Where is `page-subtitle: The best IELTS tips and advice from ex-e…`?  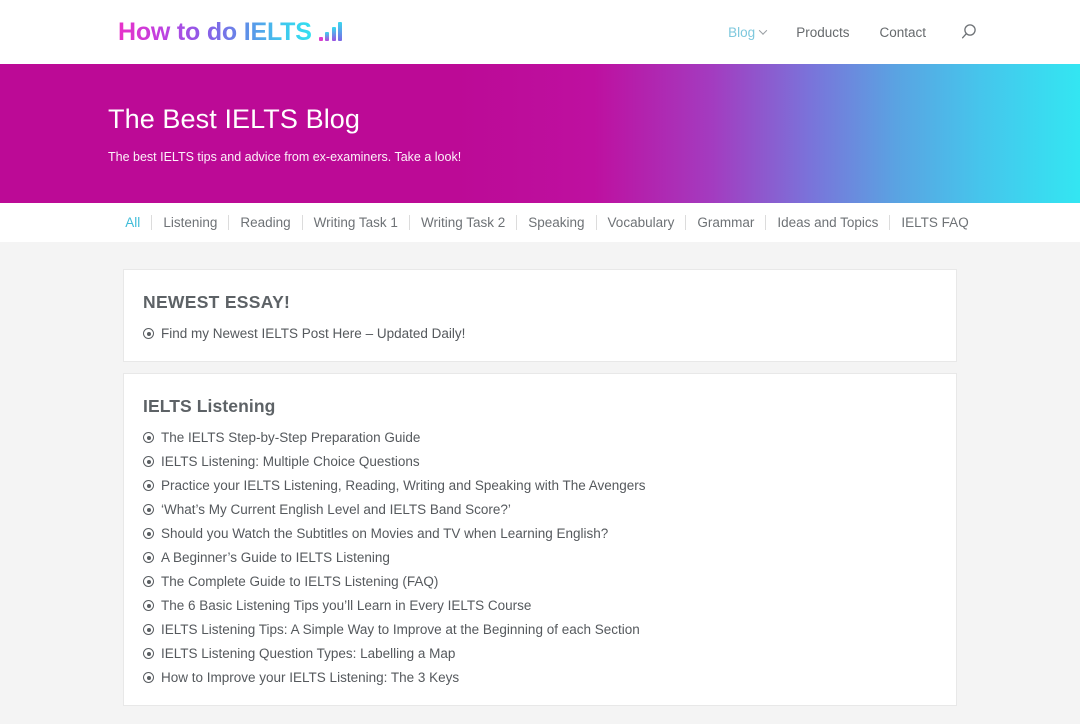 page-subtitle: The best IELTS tips and advice from ex-e… is located at coordinates (285, 156).